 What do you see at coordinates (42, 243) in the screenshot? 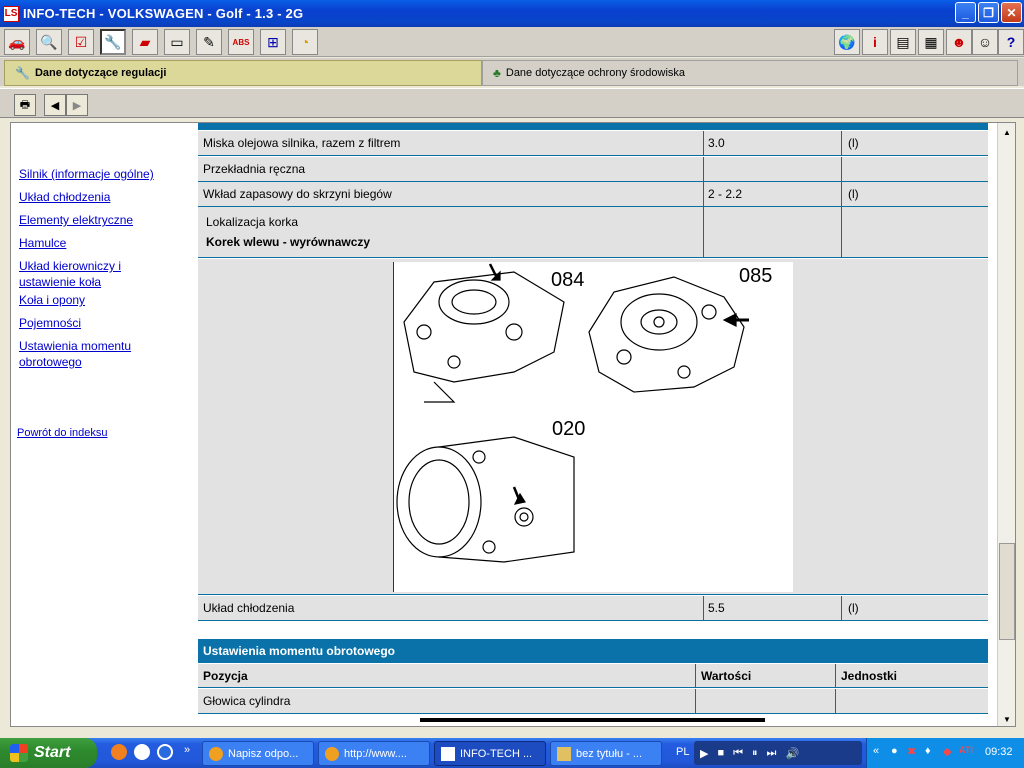
I see `sidebar-link-brakes: Hamulce` at bounding box center [42, 243].